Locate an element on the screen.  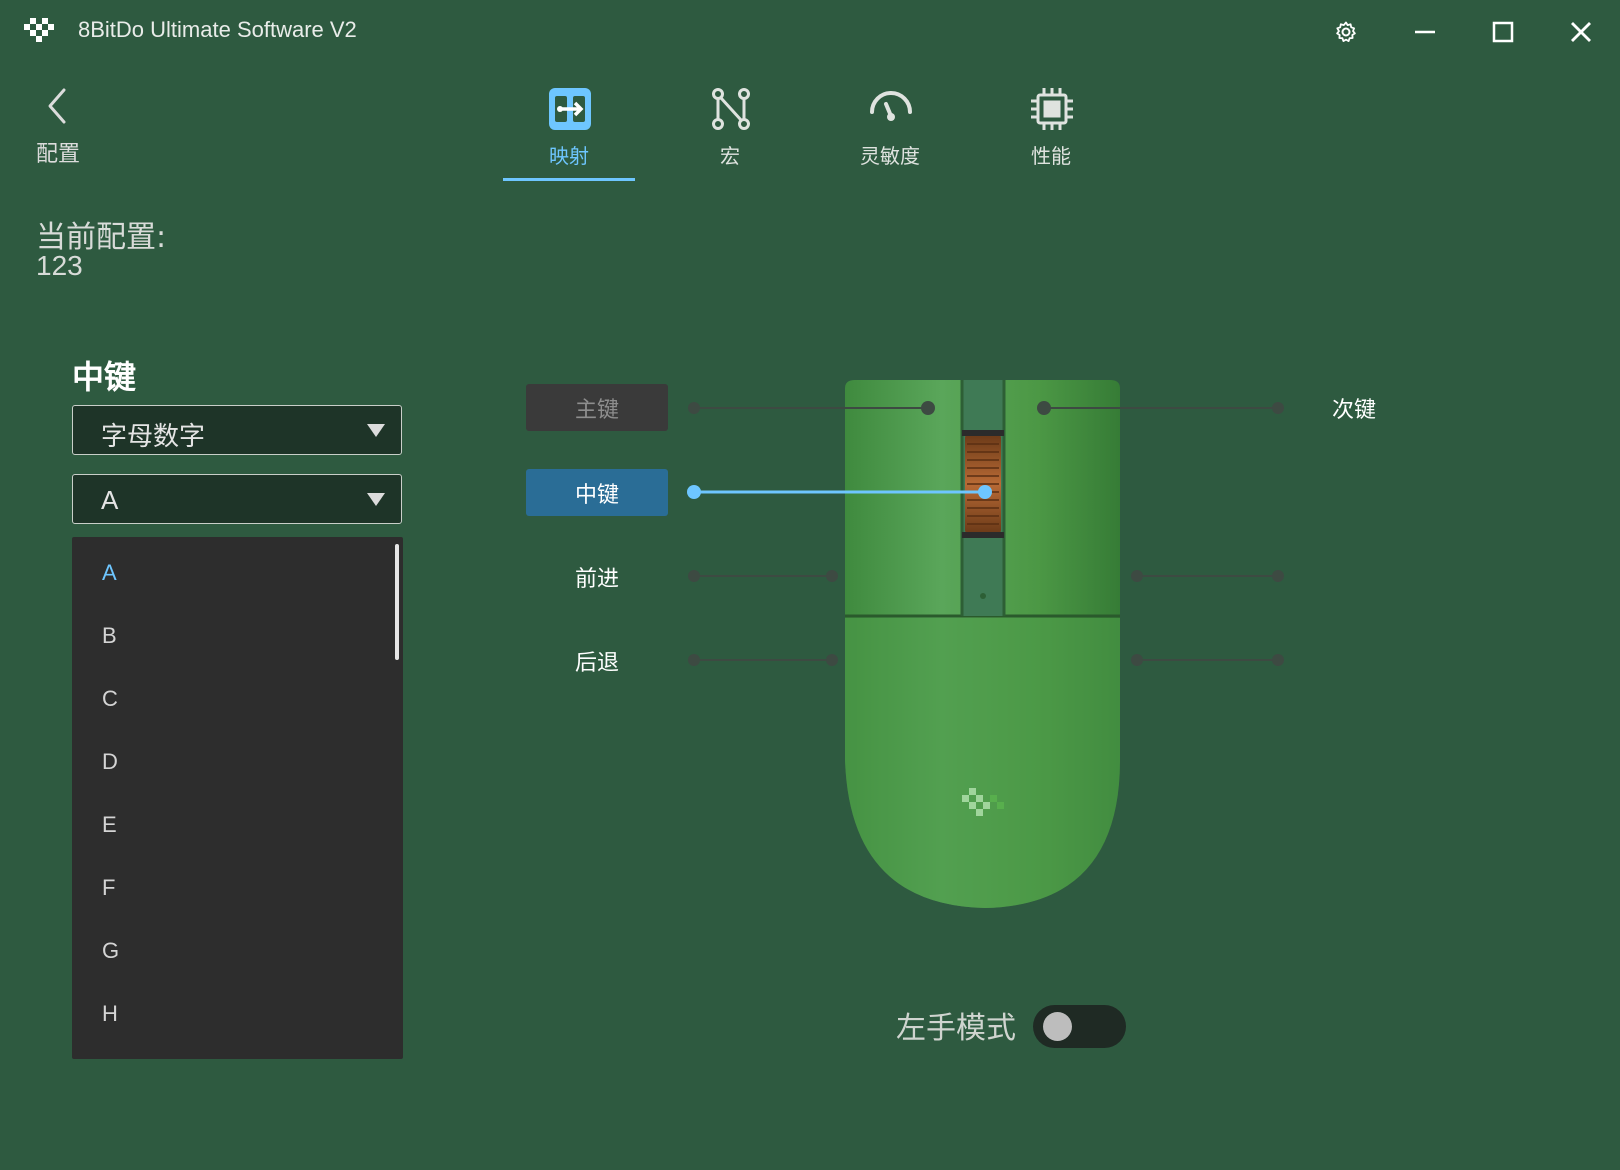
list-item: F is located at coordinates (108, 888).